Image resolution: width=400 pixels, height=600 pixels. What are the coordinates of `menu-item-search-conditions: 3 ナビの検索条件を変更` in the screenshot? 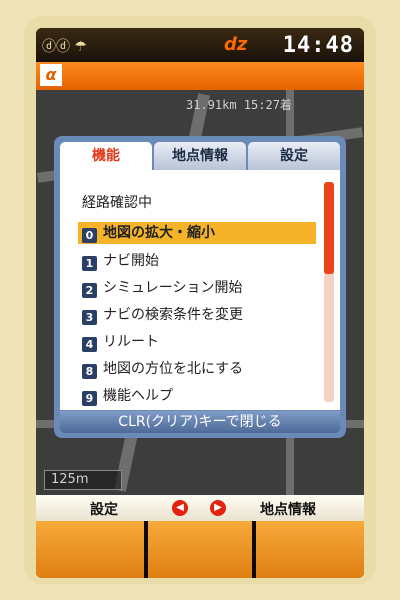 It's located at (197, 315).